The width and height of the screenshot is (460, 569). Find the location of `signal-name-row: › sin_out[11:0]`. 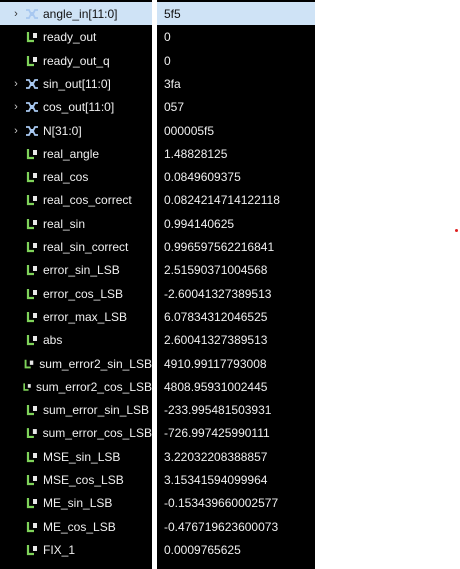

signal-name-row: › sin_out[11:0] is located at coordinates (76, 83).